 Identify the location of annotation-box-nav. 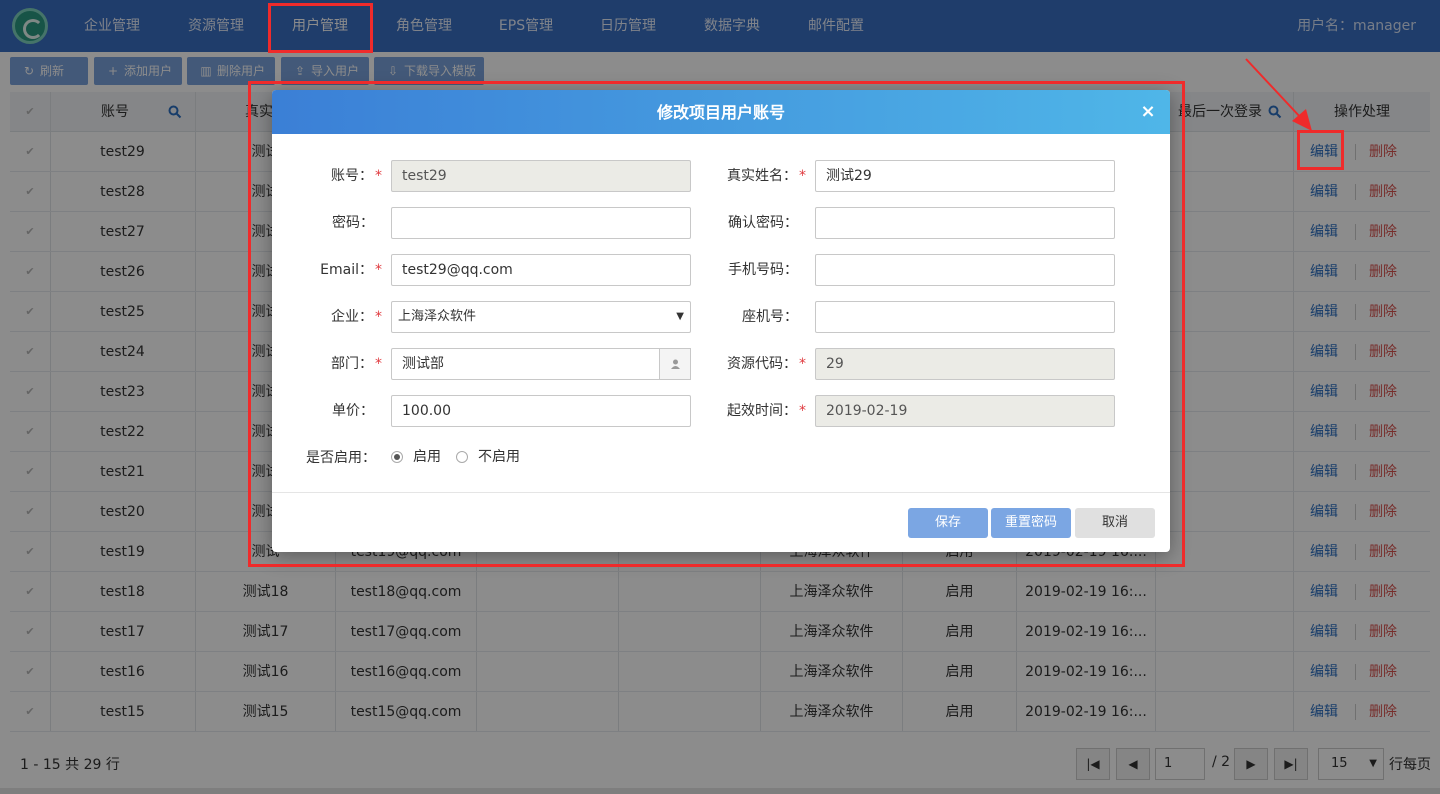
(320, 28).